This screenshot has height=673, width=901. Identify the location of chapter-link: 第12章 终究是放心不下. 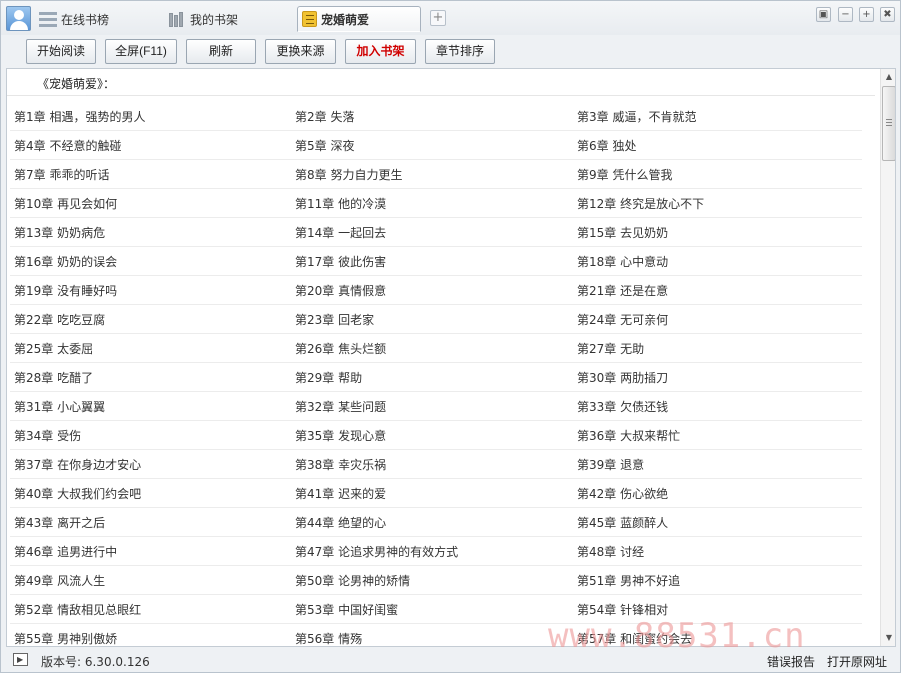
(640, 203).